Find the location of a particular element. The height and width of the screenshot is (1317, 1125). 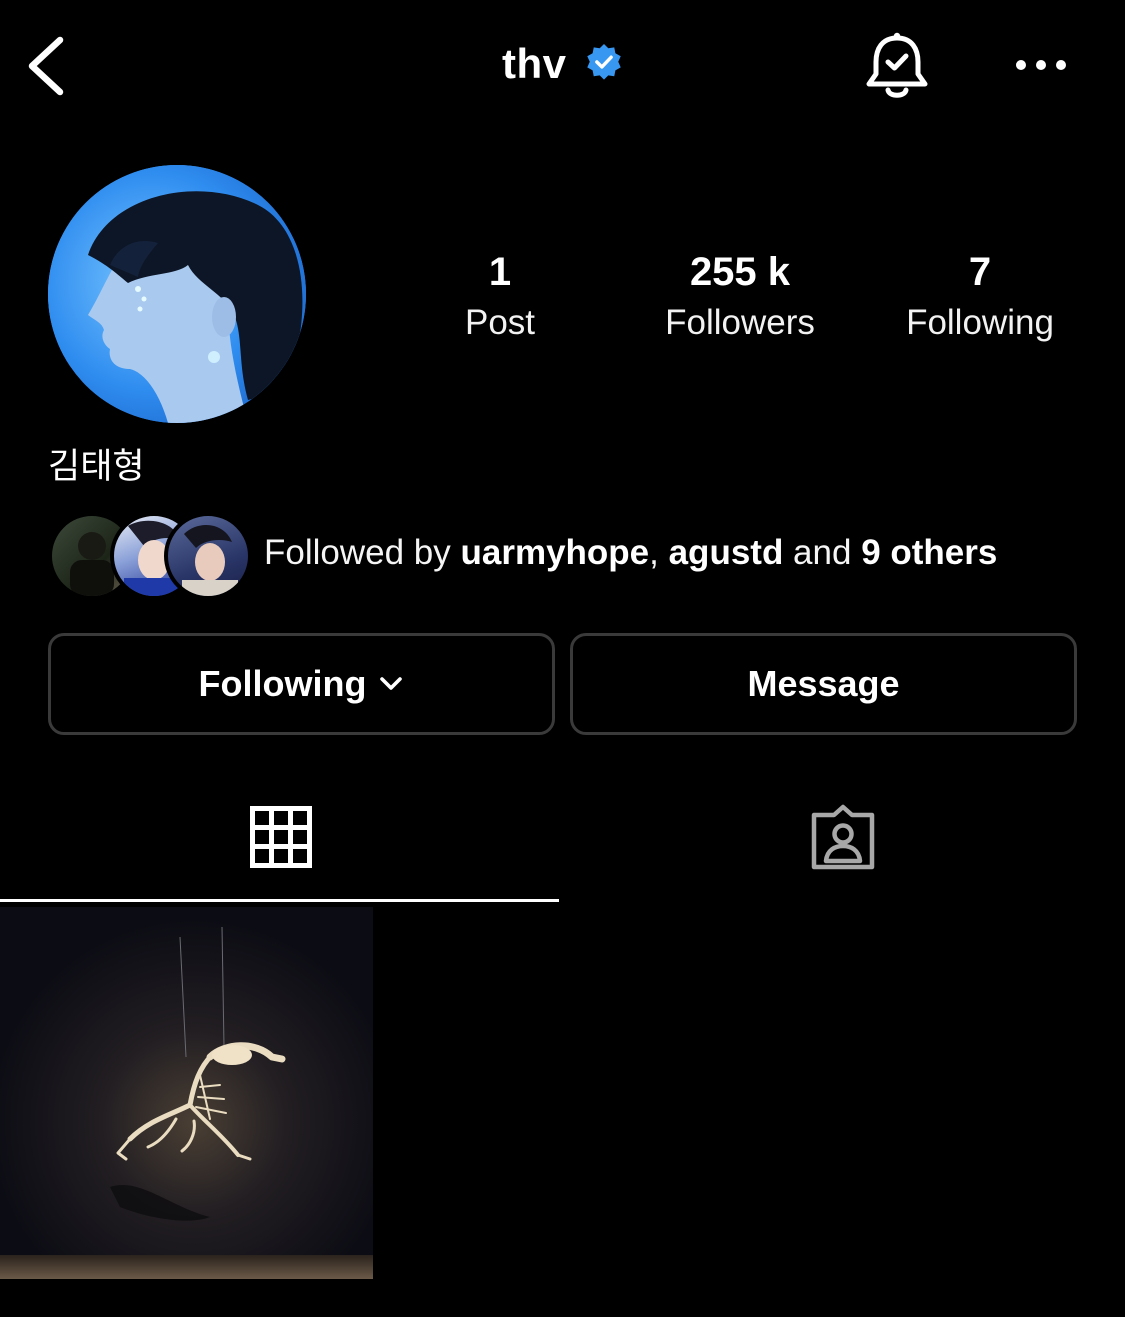

verified-badge-icon is located at coordinates (604, 61).